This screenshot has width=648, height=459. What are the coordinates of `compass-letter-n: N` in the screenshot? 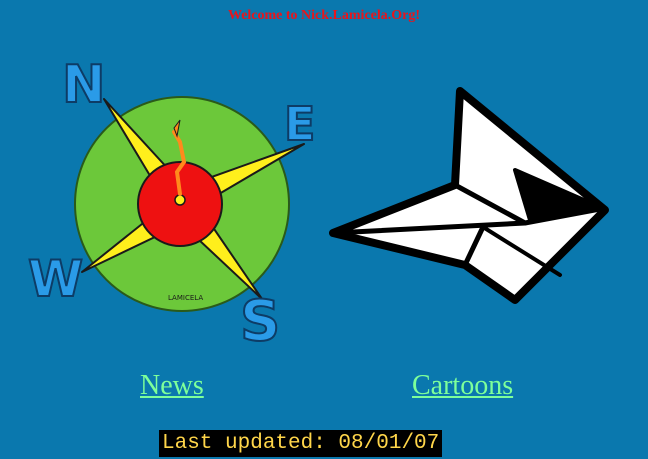 It's located at (84, 85).